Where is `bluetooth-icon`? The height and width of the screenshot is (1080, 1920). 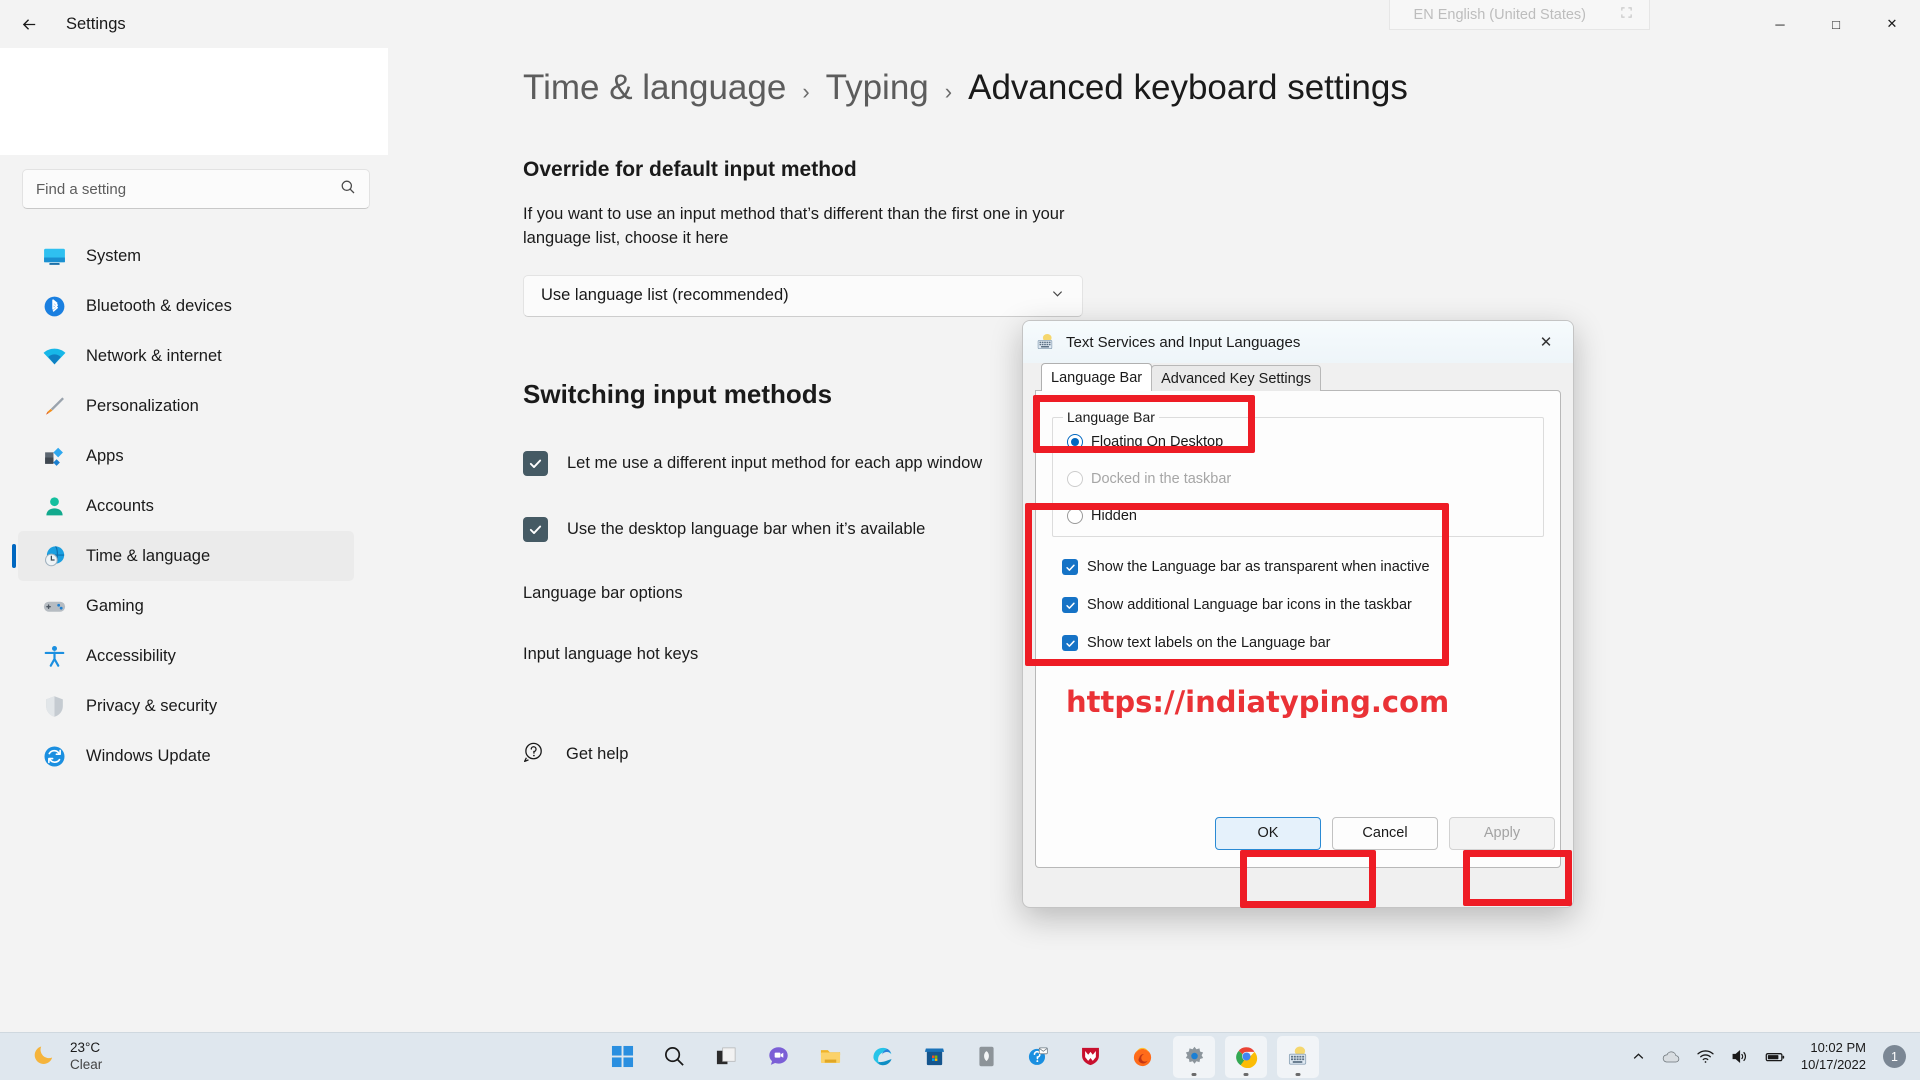
bluetooth-icon is located at coordinates (54, 306).